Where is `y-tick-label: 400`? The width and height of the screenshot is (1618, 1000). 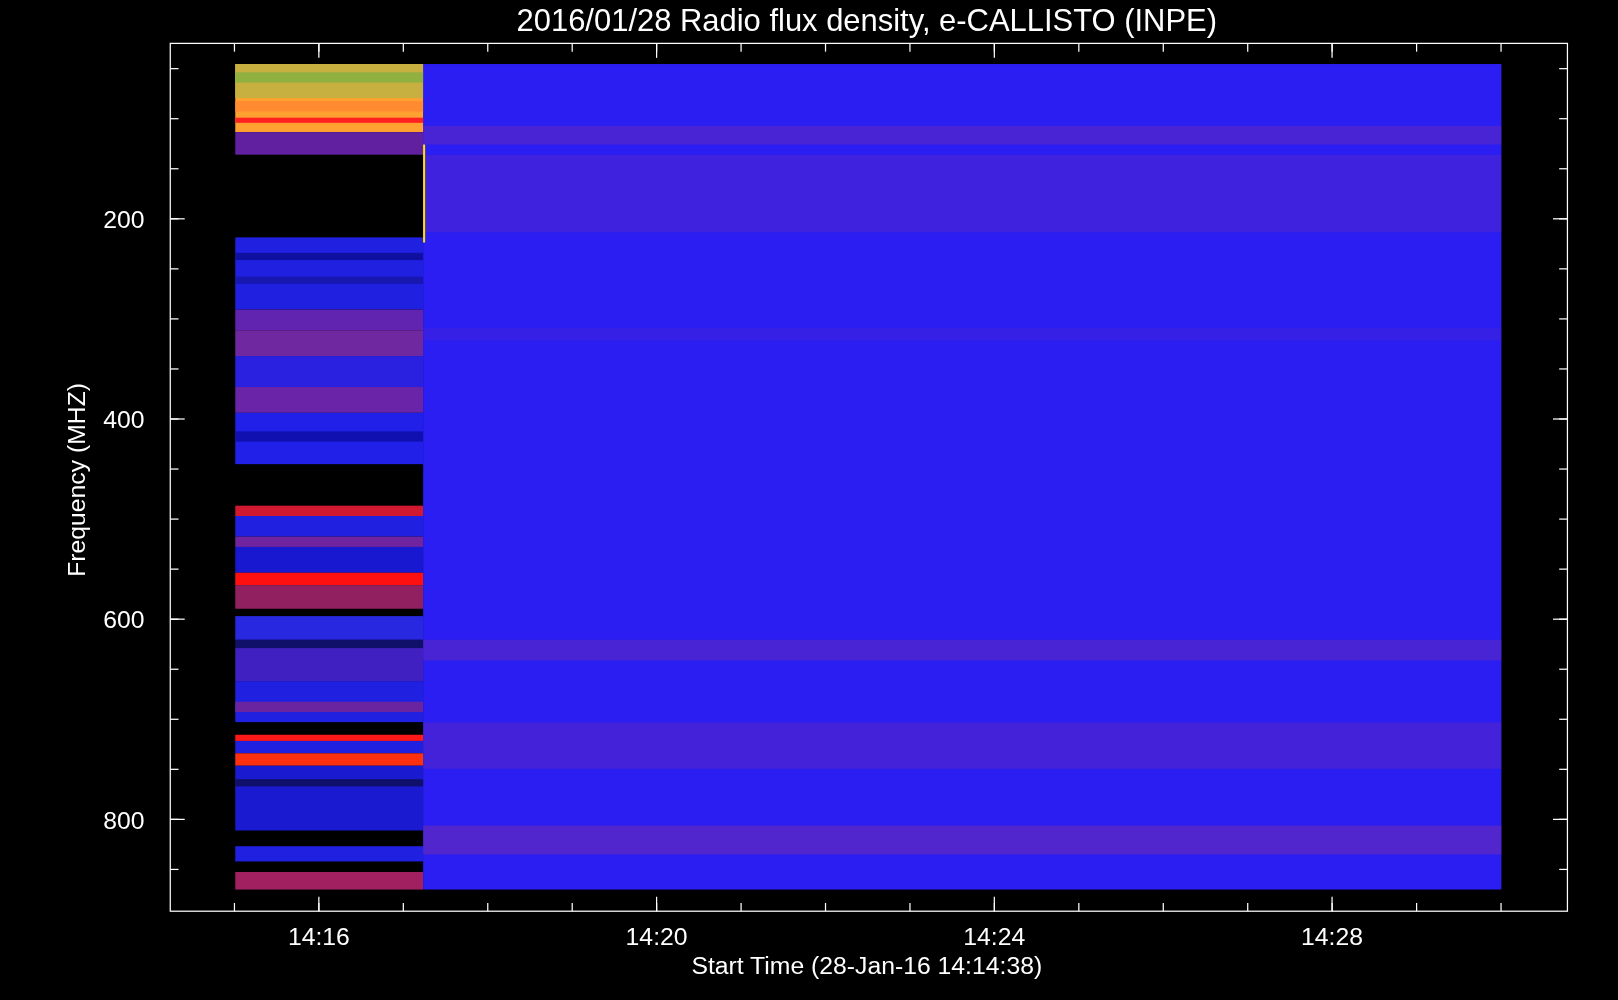 y-tick-label: 400 is located at coordinates (124, 420).